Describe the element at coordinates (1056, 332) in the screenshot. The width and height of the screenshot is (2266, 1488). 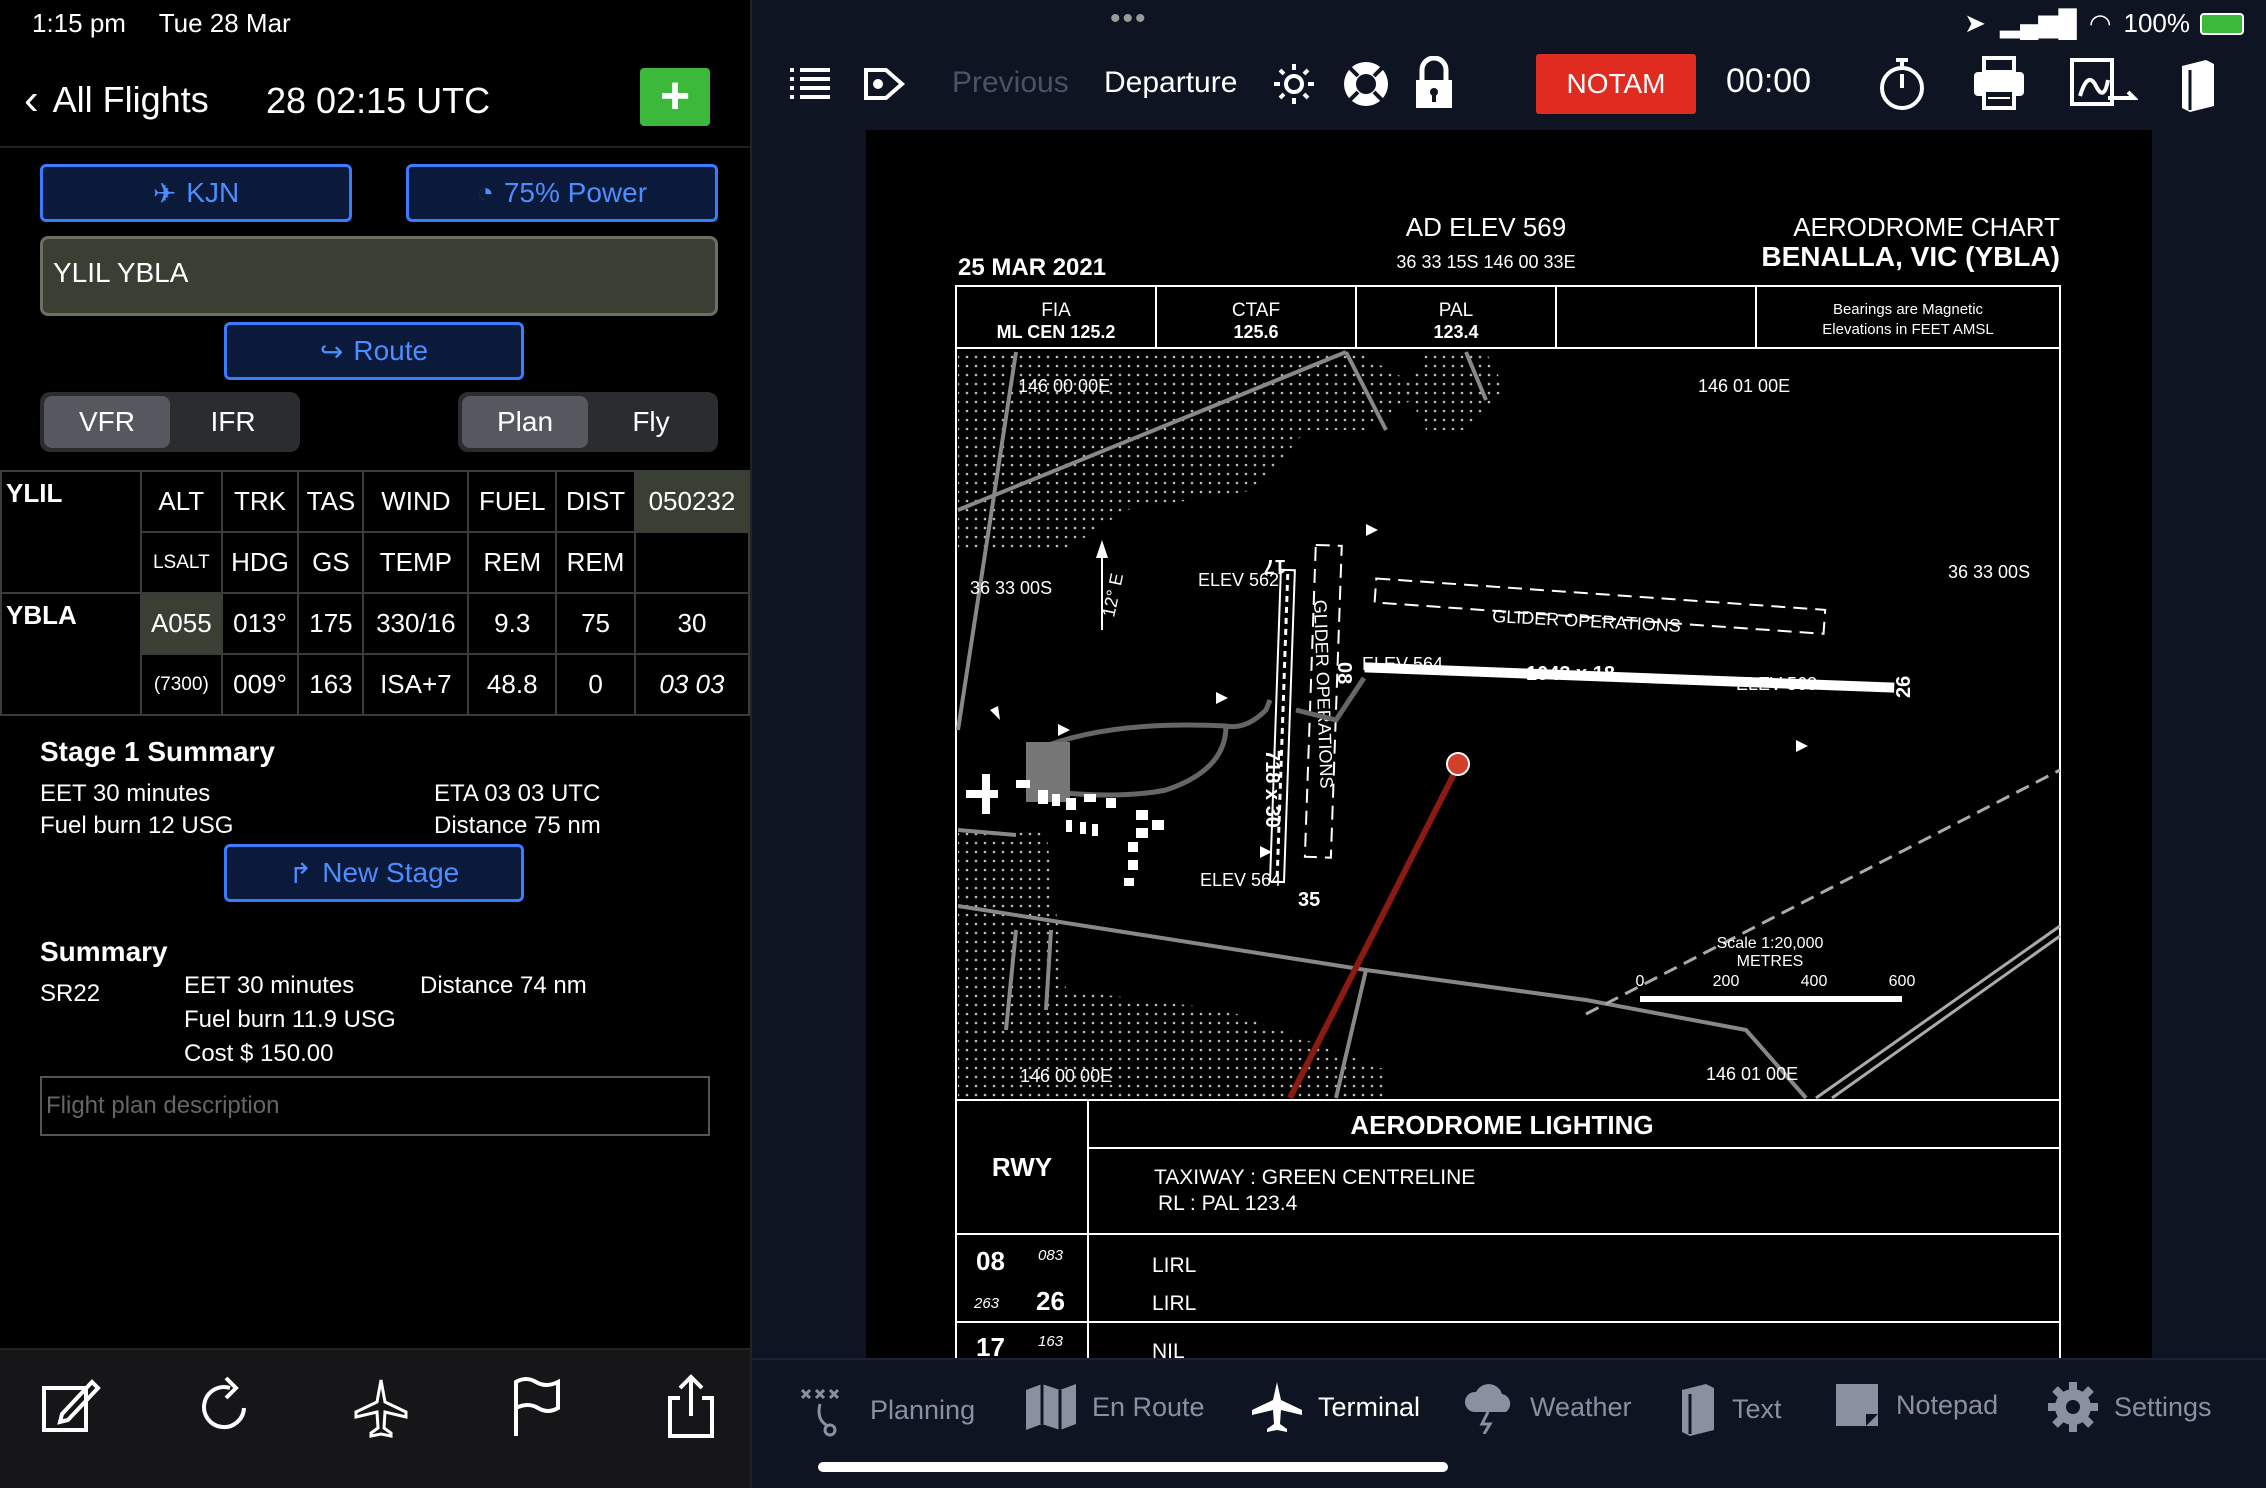
I see `freq-value: ML CEN 125.2` at that location.